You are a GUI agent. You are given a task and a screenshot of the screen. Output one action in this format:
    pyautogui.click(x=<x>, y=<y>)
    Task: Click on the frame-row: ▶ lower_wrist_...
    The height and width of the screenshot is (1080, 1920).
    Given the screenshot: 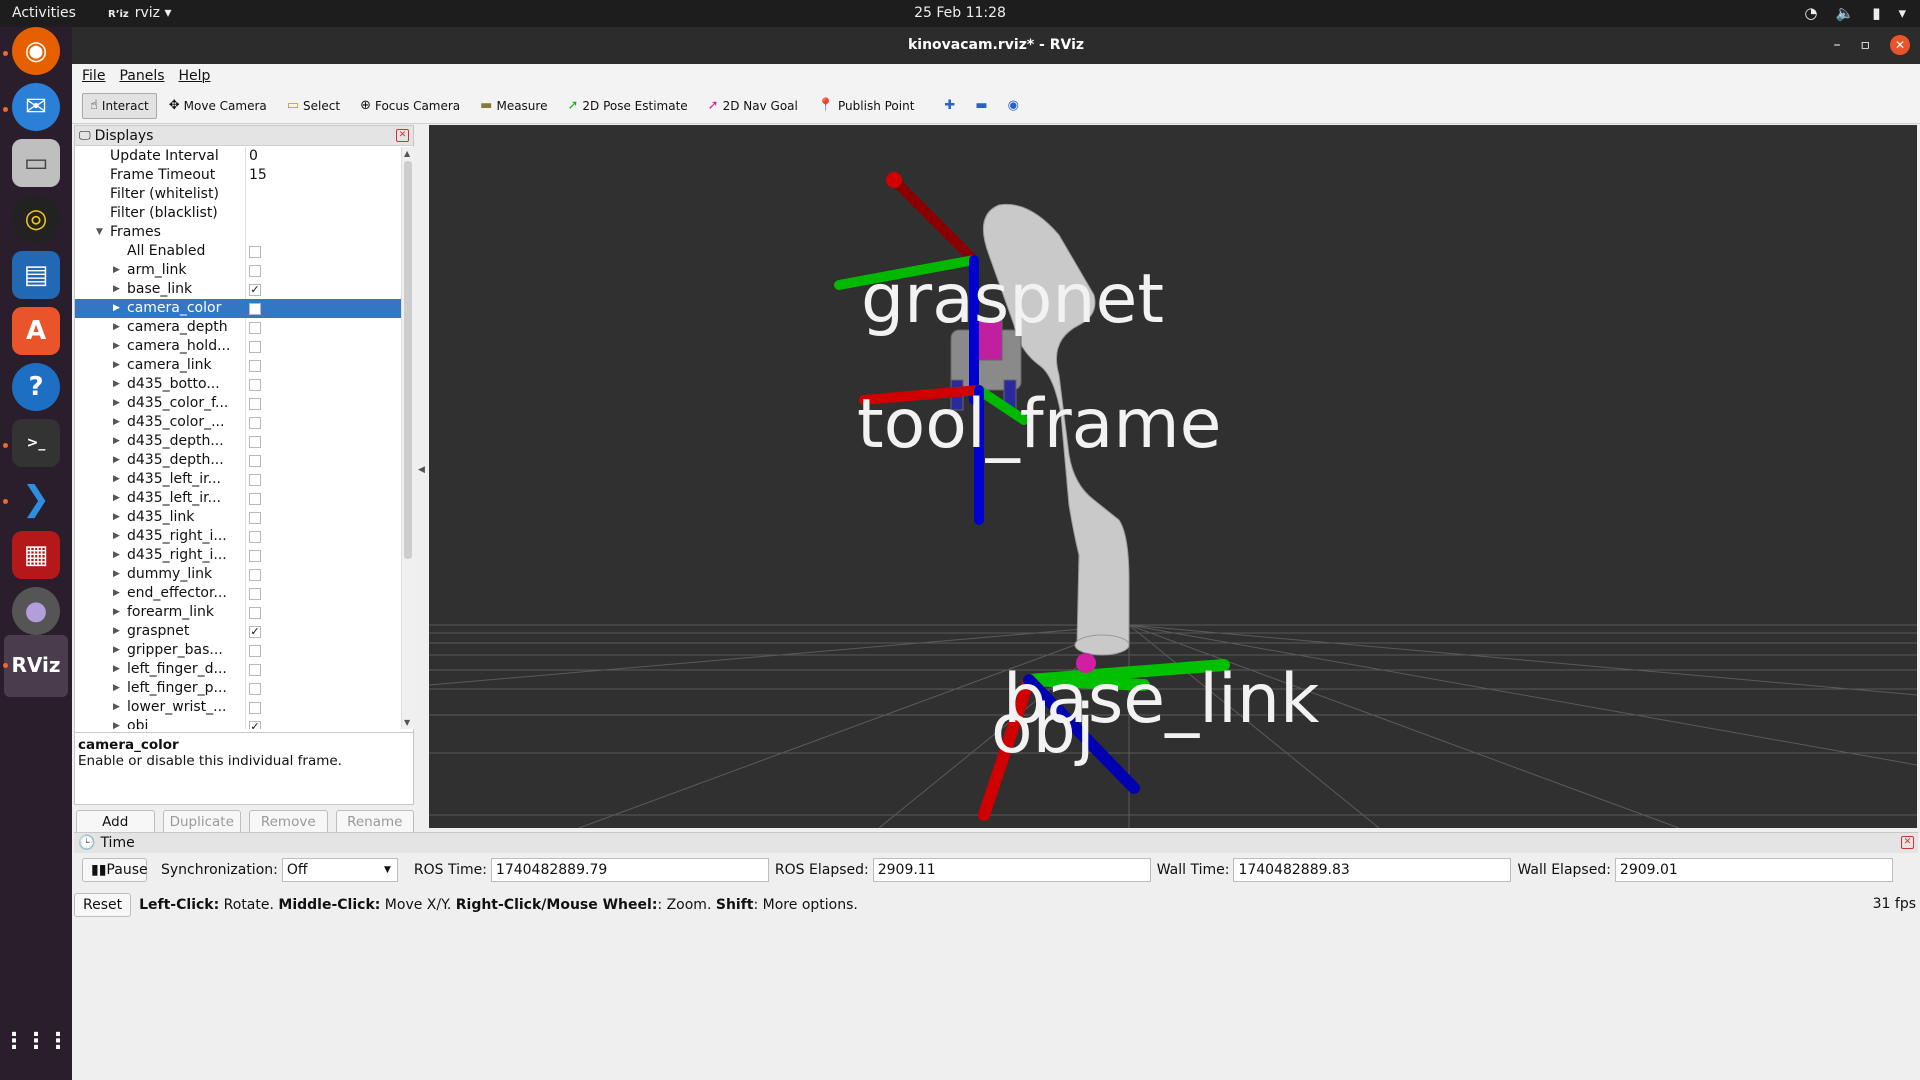 What is the action you would take?
    pyautogui.click(x=238, y=707)
    